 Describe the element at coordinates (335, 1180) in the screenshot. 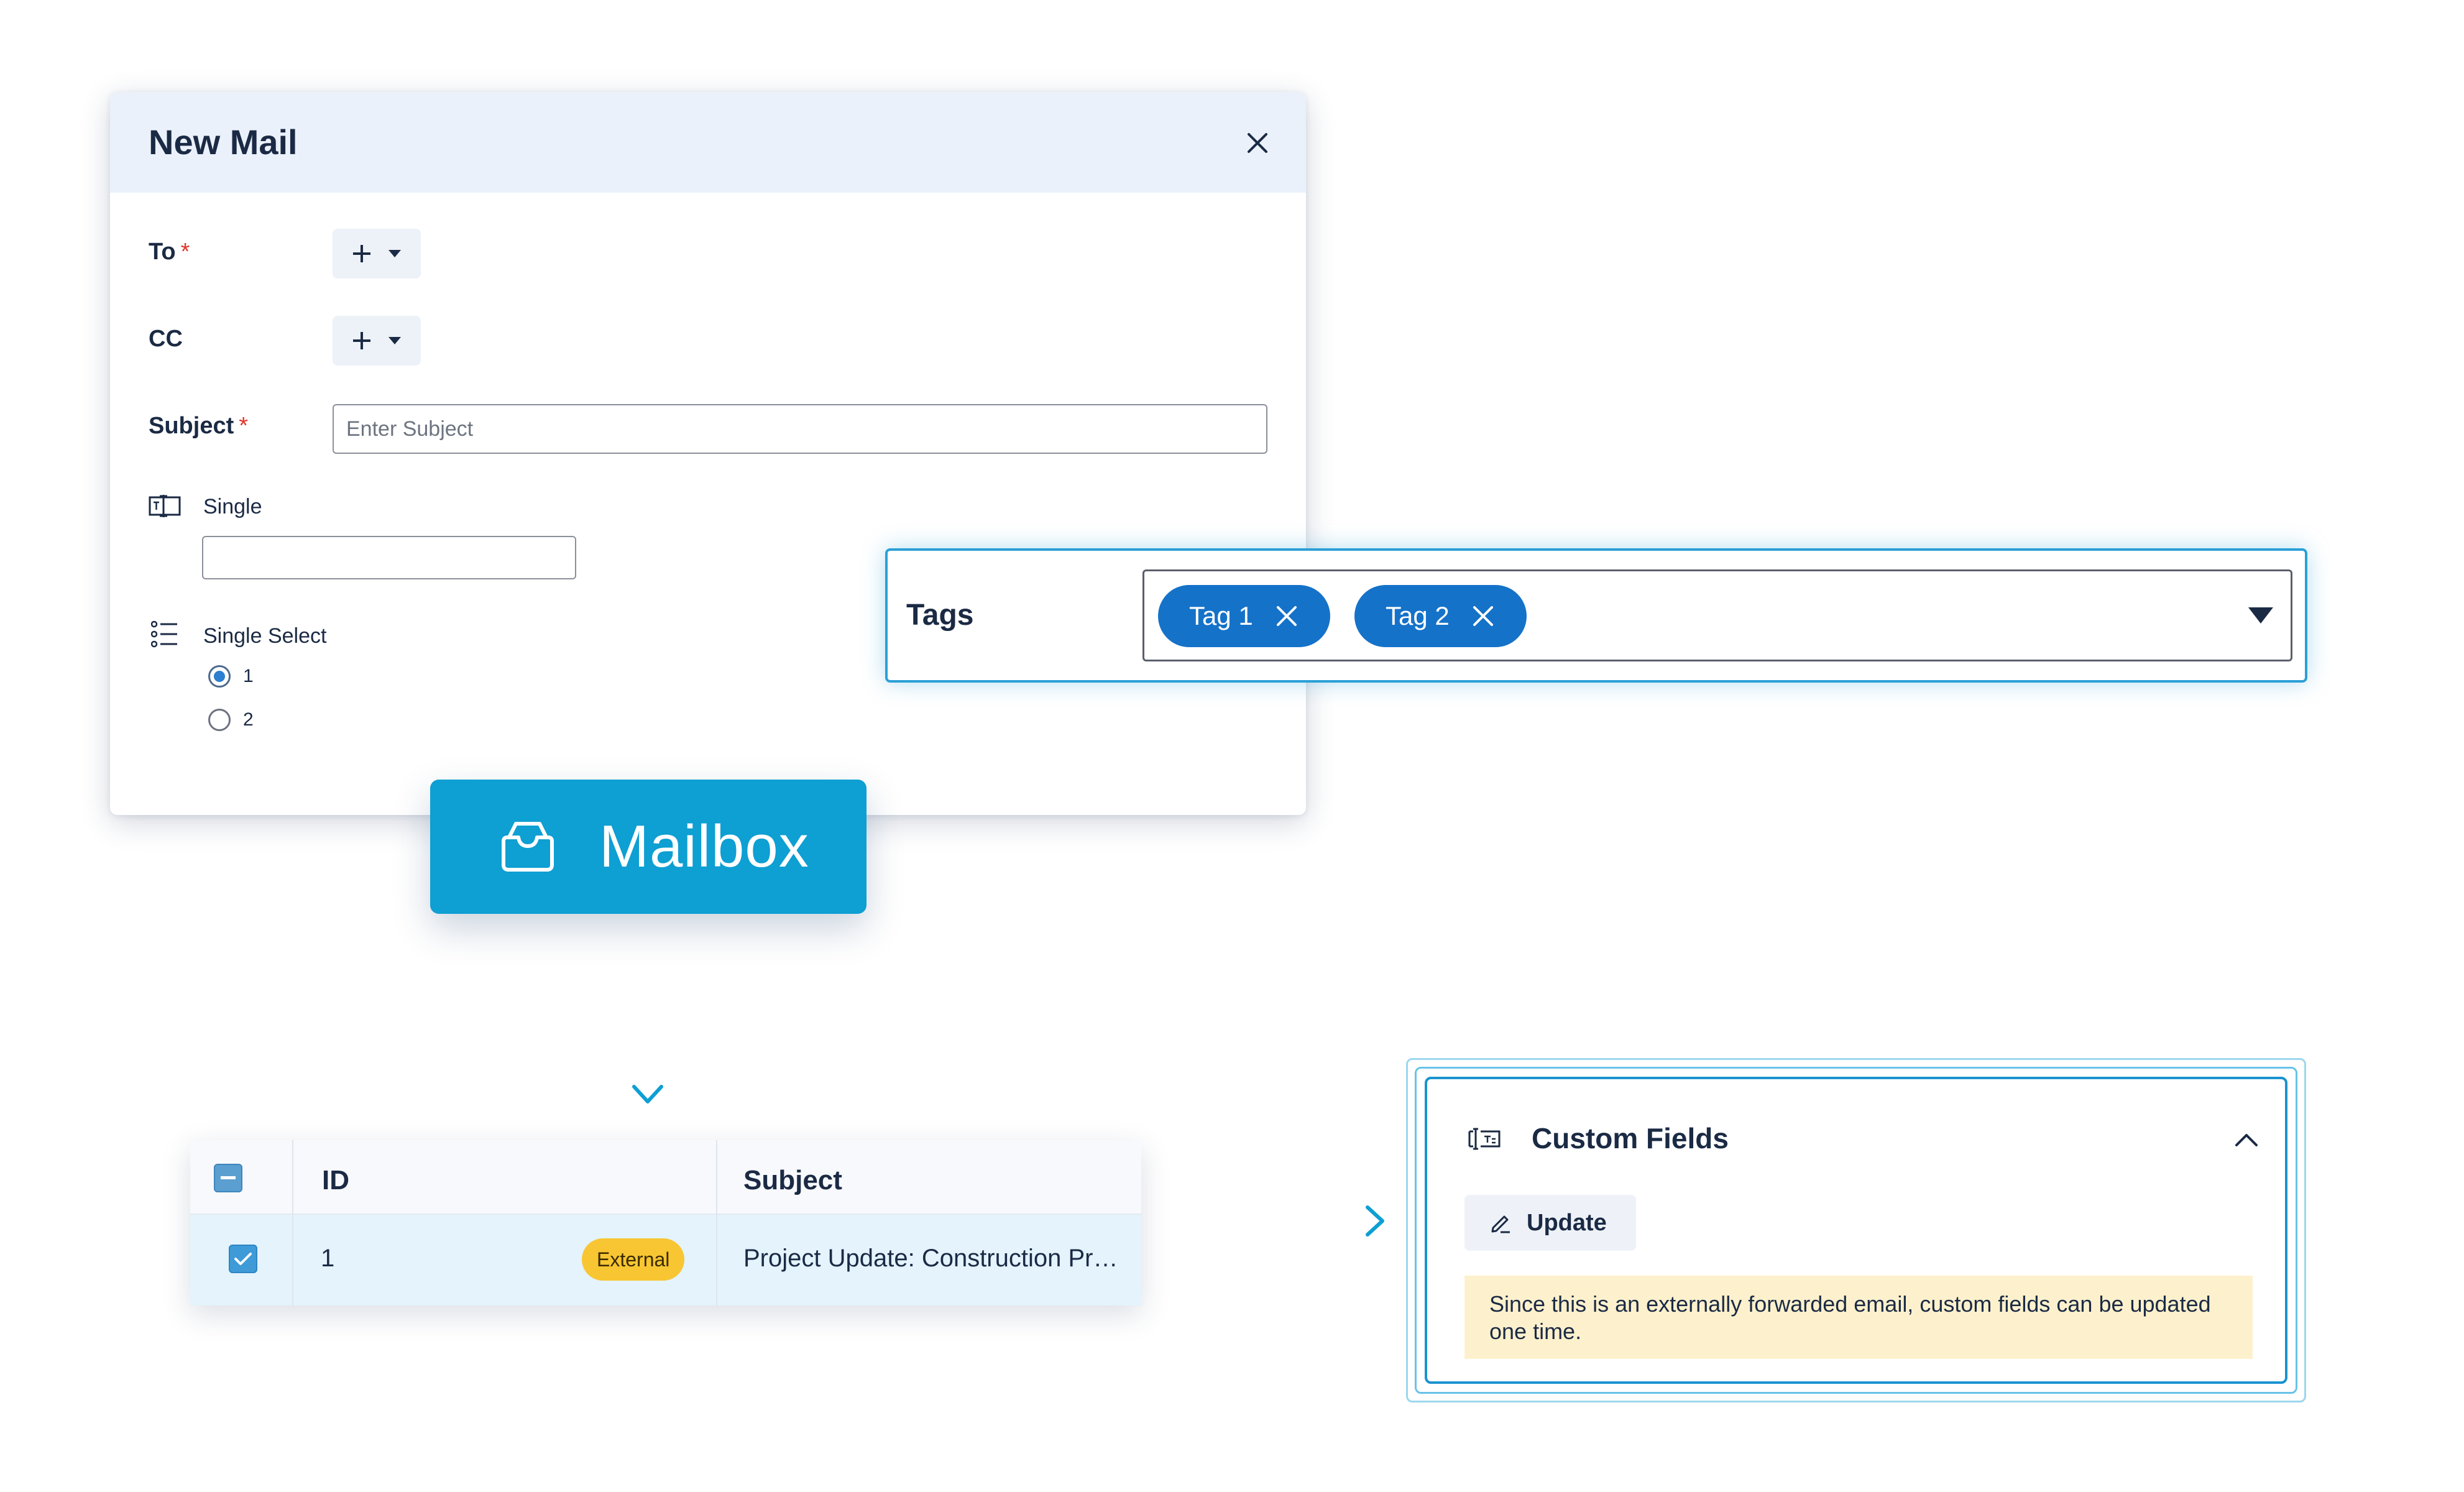

I see `column-header-id: ID` at that location.